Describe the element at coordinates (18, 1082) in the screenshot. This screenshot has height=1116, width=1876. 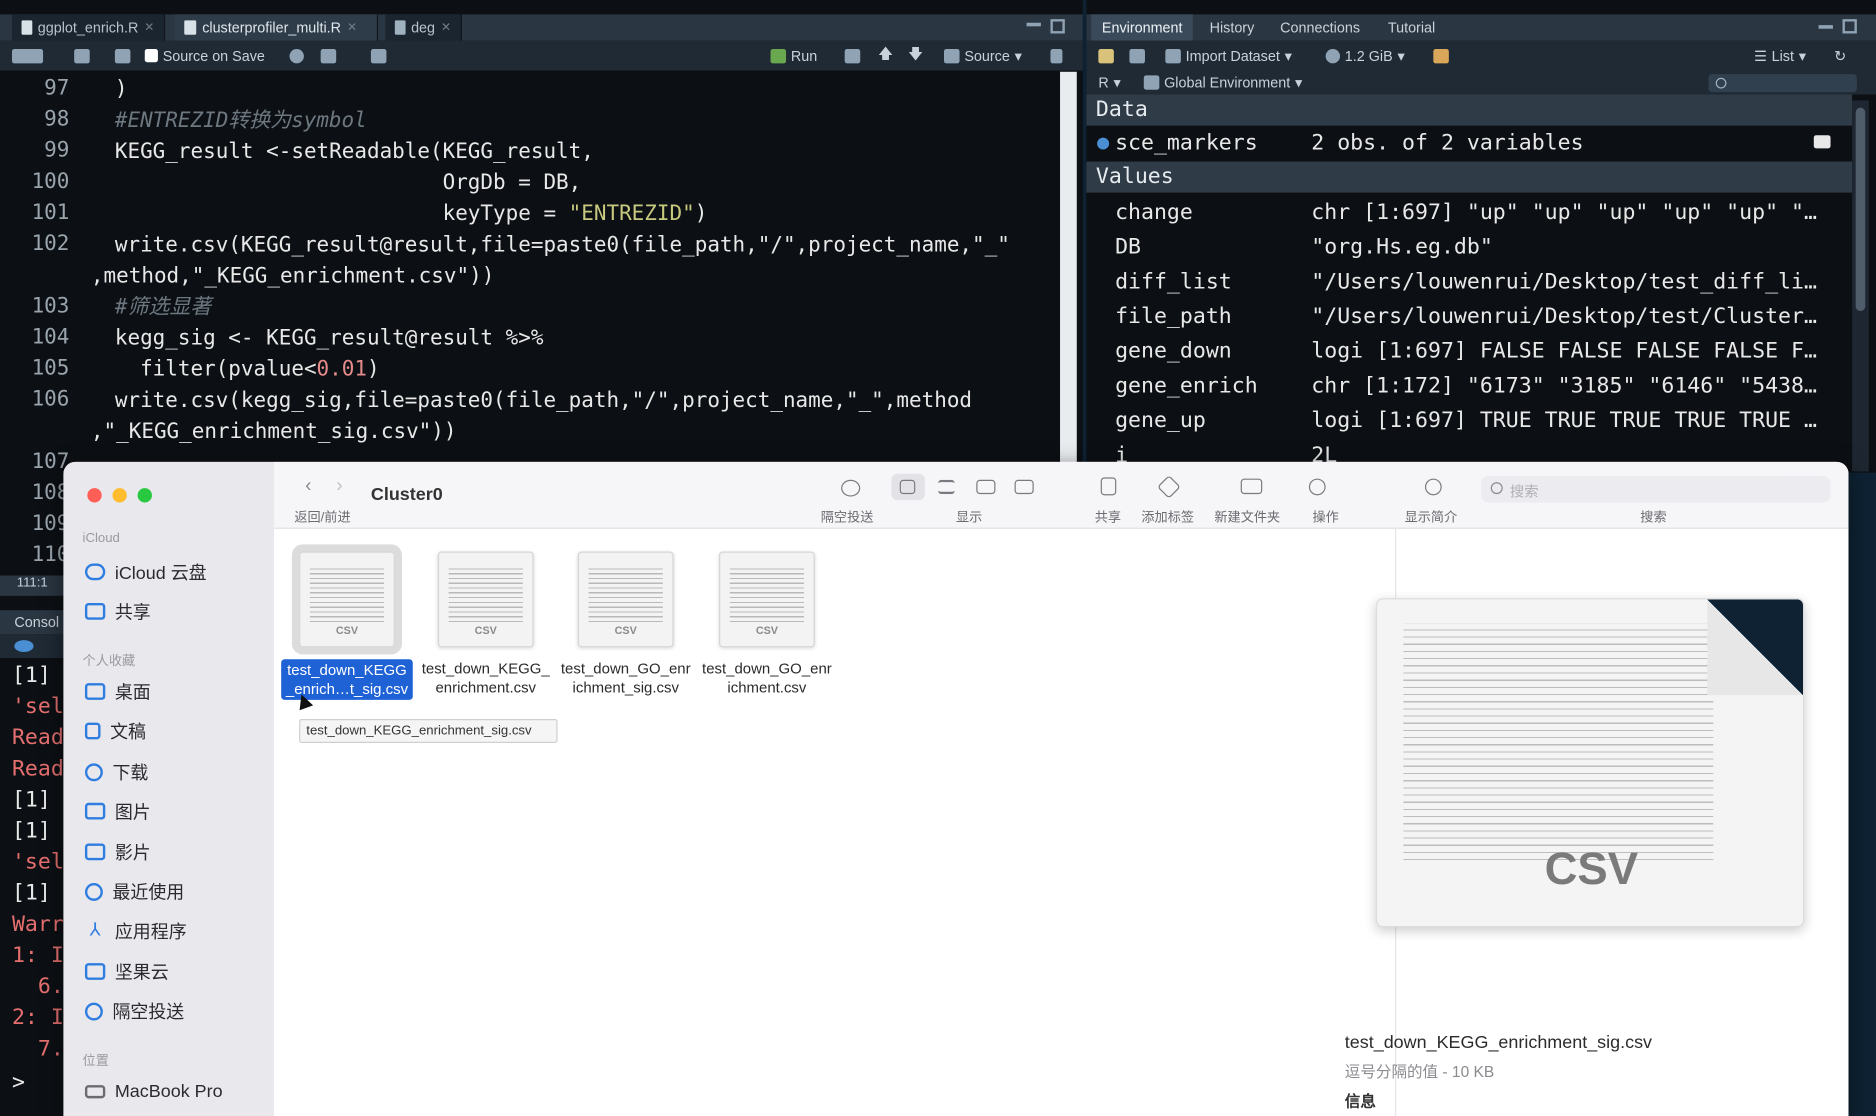
I see `console-prompt: >` at that location.